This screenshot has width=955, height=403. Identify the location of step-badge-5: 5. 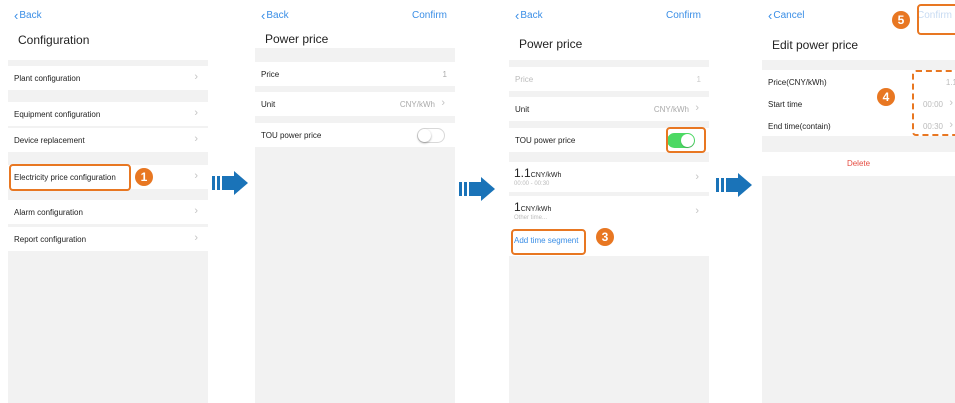
(901, 20).